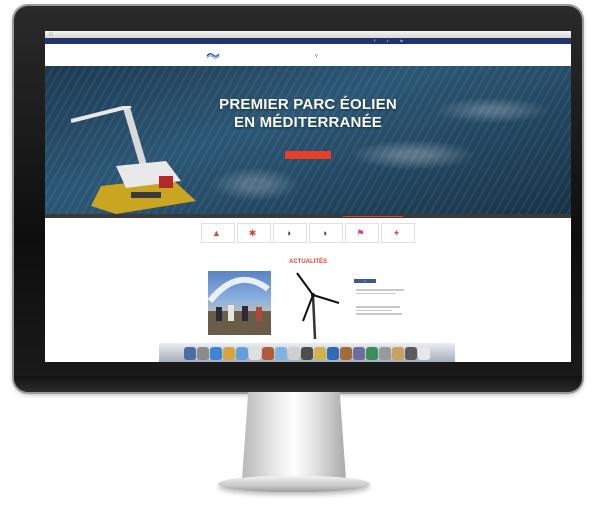 Image resolution: width=595 pixels, height=506 pixels. Describe the element at coordinates (307, 122) in the screenshot. I see `hero-title-line2: EN MÉDITERRANÉE` at that location.